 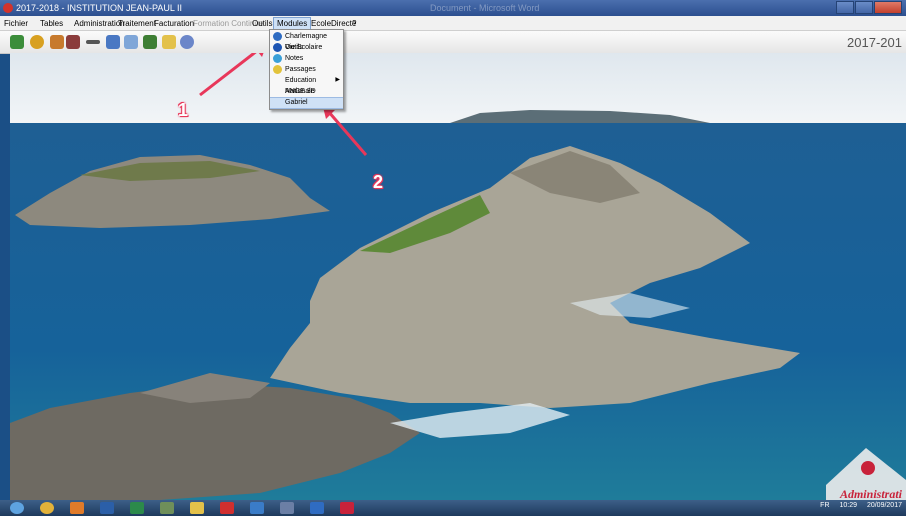 I want to click on edit-icon, so click(x=131, y=42).